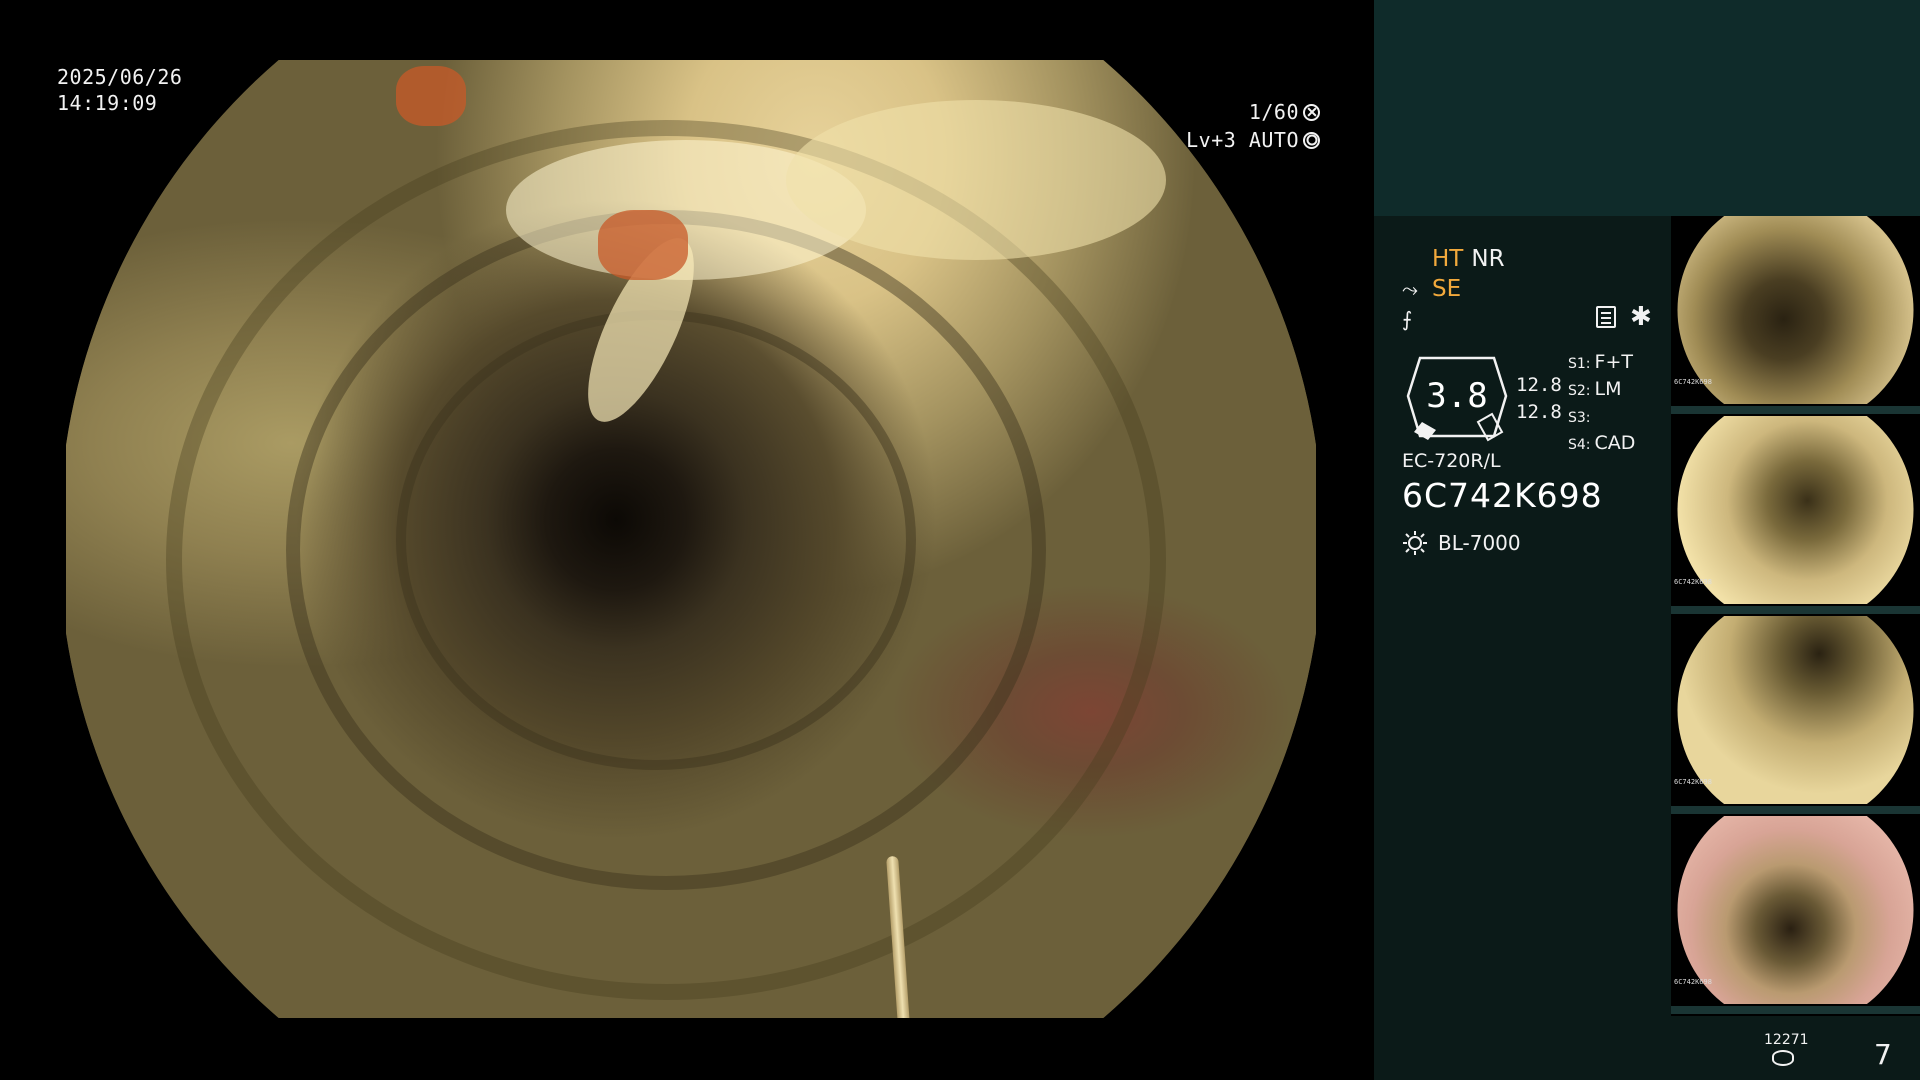  What do you see at coordinates (1479, 543) in the screenshot?
I see `light-source-model: BL-7000` at bounding box center [1479, 543].